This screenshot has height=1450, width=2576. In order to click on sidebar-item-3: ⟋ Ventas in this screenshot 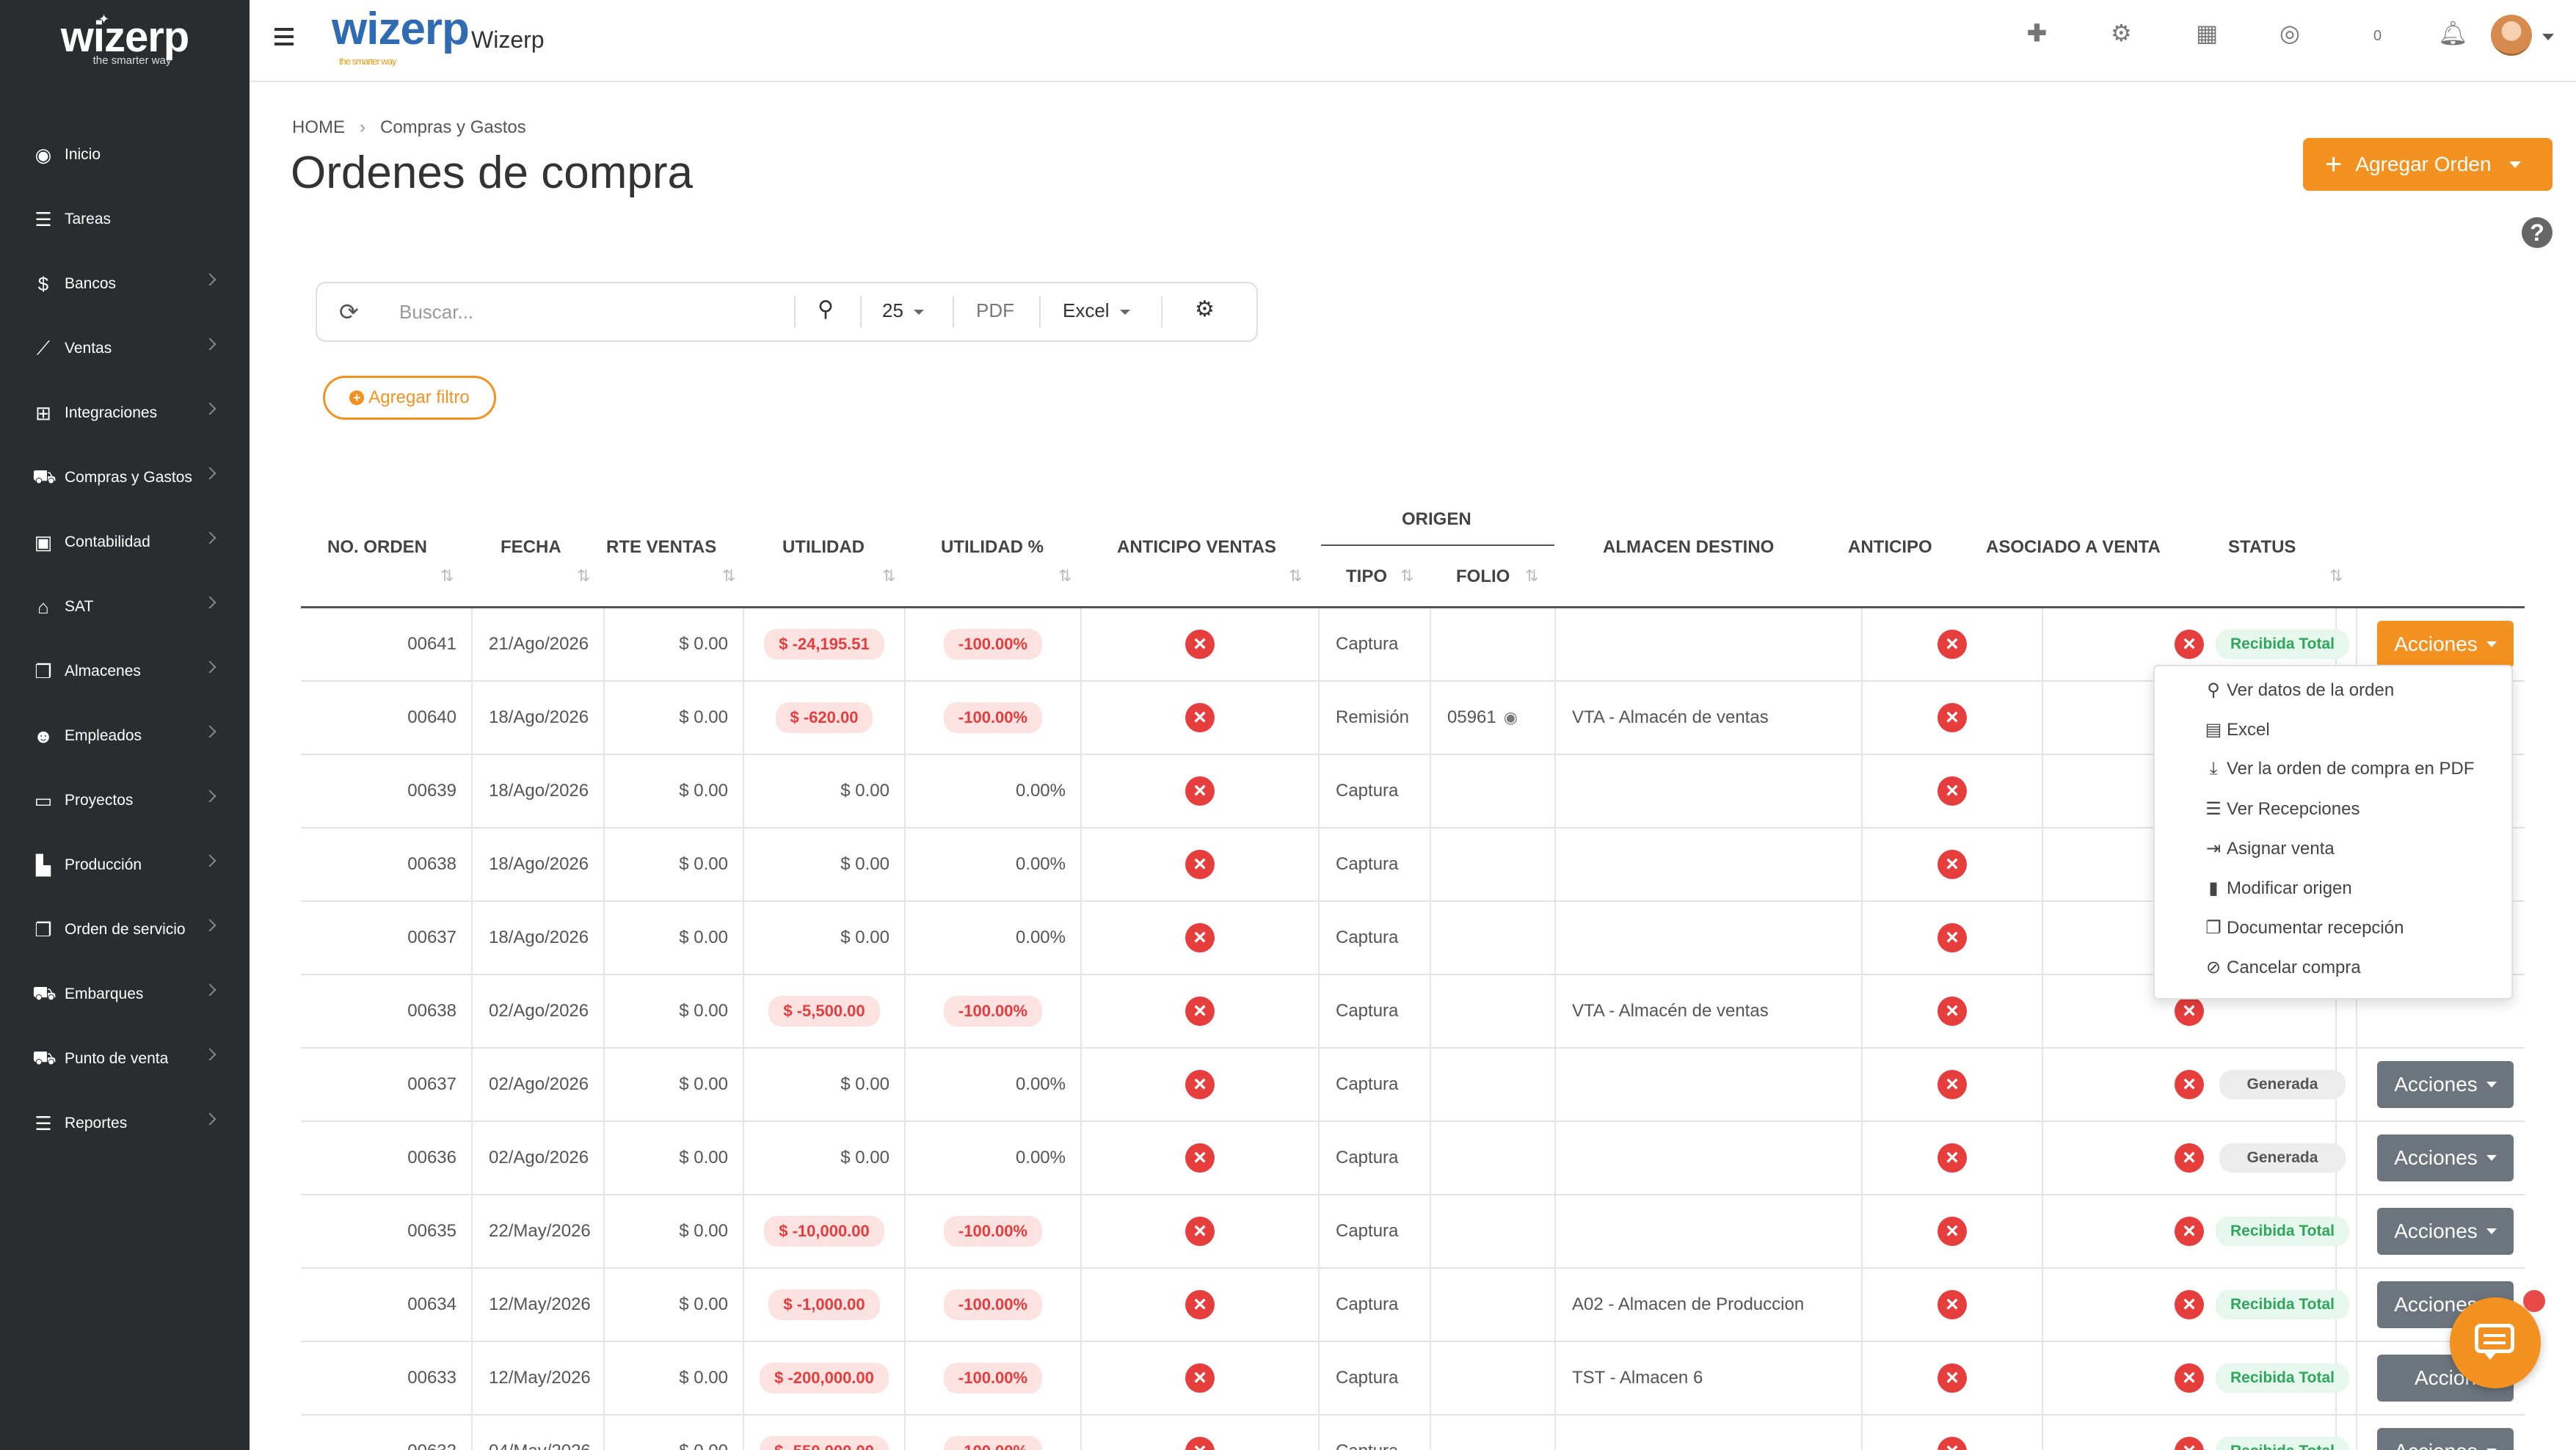, I will do `click(125, 348)`.